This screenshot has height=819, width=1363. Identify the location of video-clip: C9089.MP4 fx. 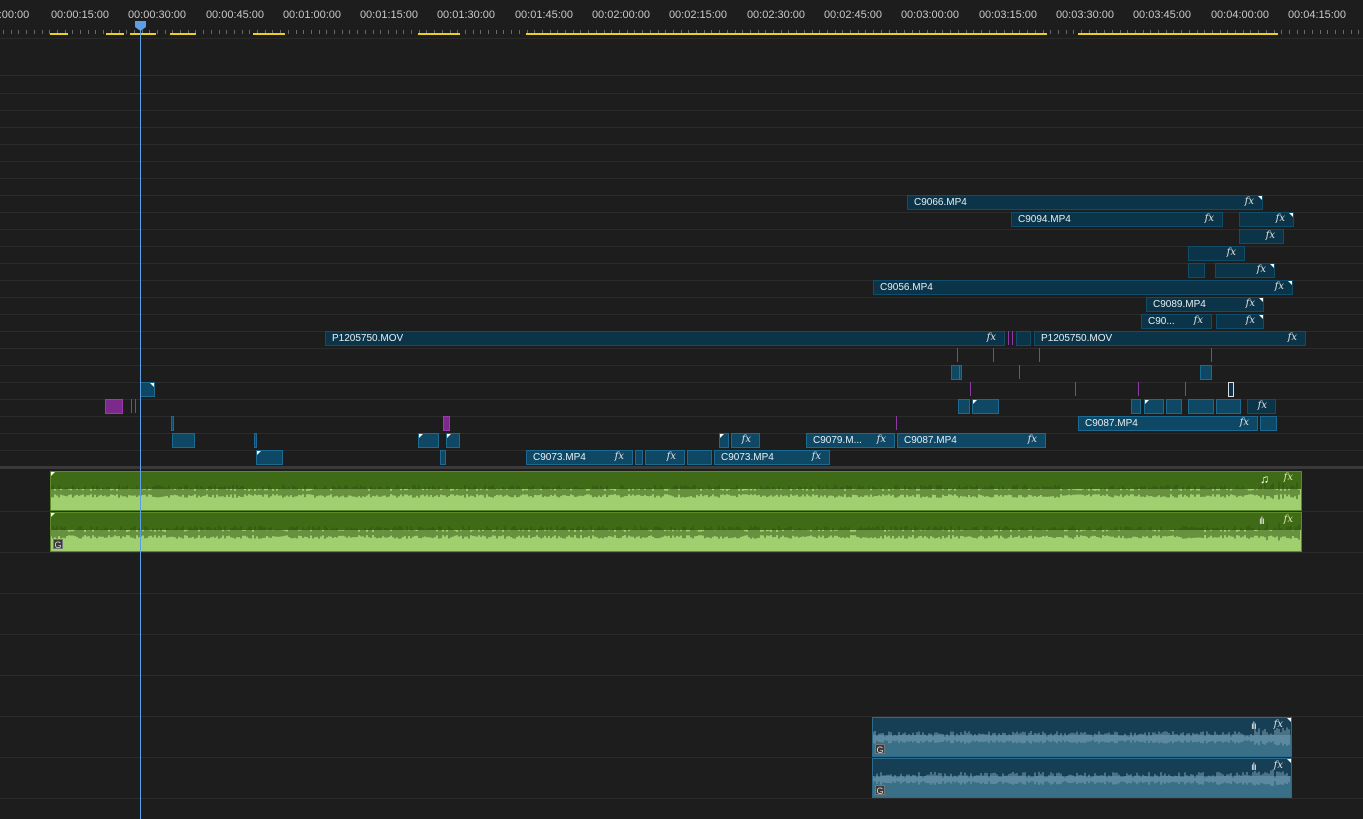
(1205, 304).